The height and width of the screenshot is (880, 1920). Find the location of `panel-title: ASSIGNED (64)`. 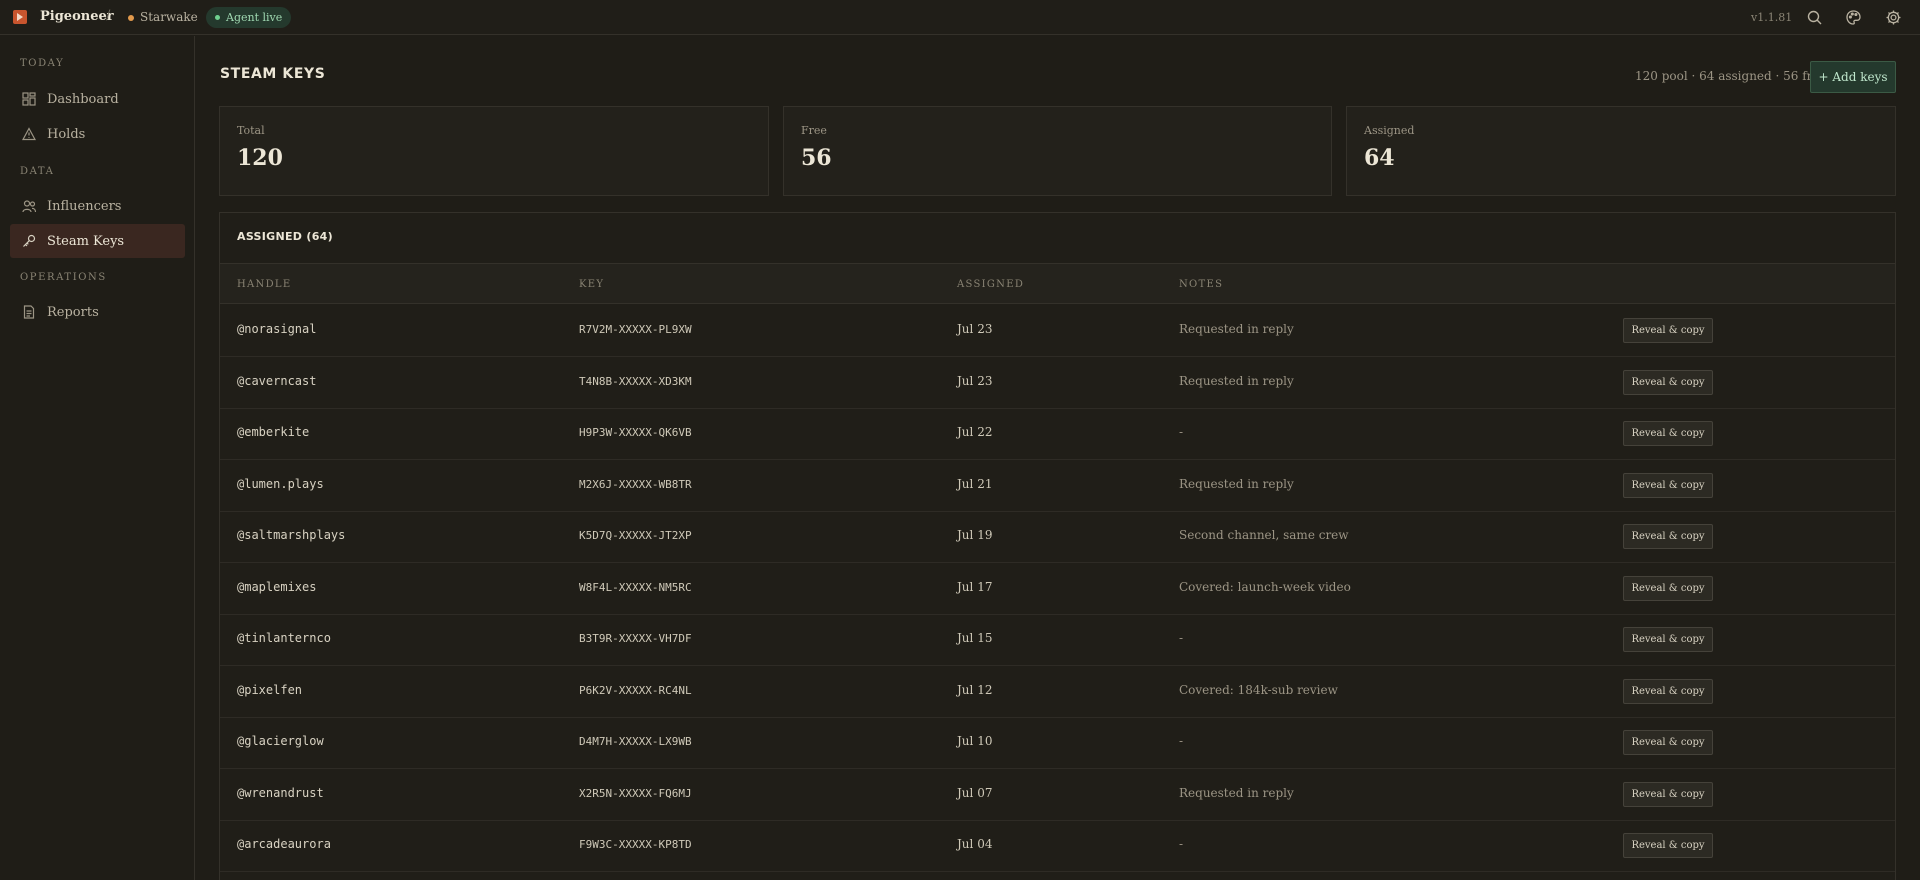

panel-title: ASSIGNED (64) is located at coordinates (285, 236).